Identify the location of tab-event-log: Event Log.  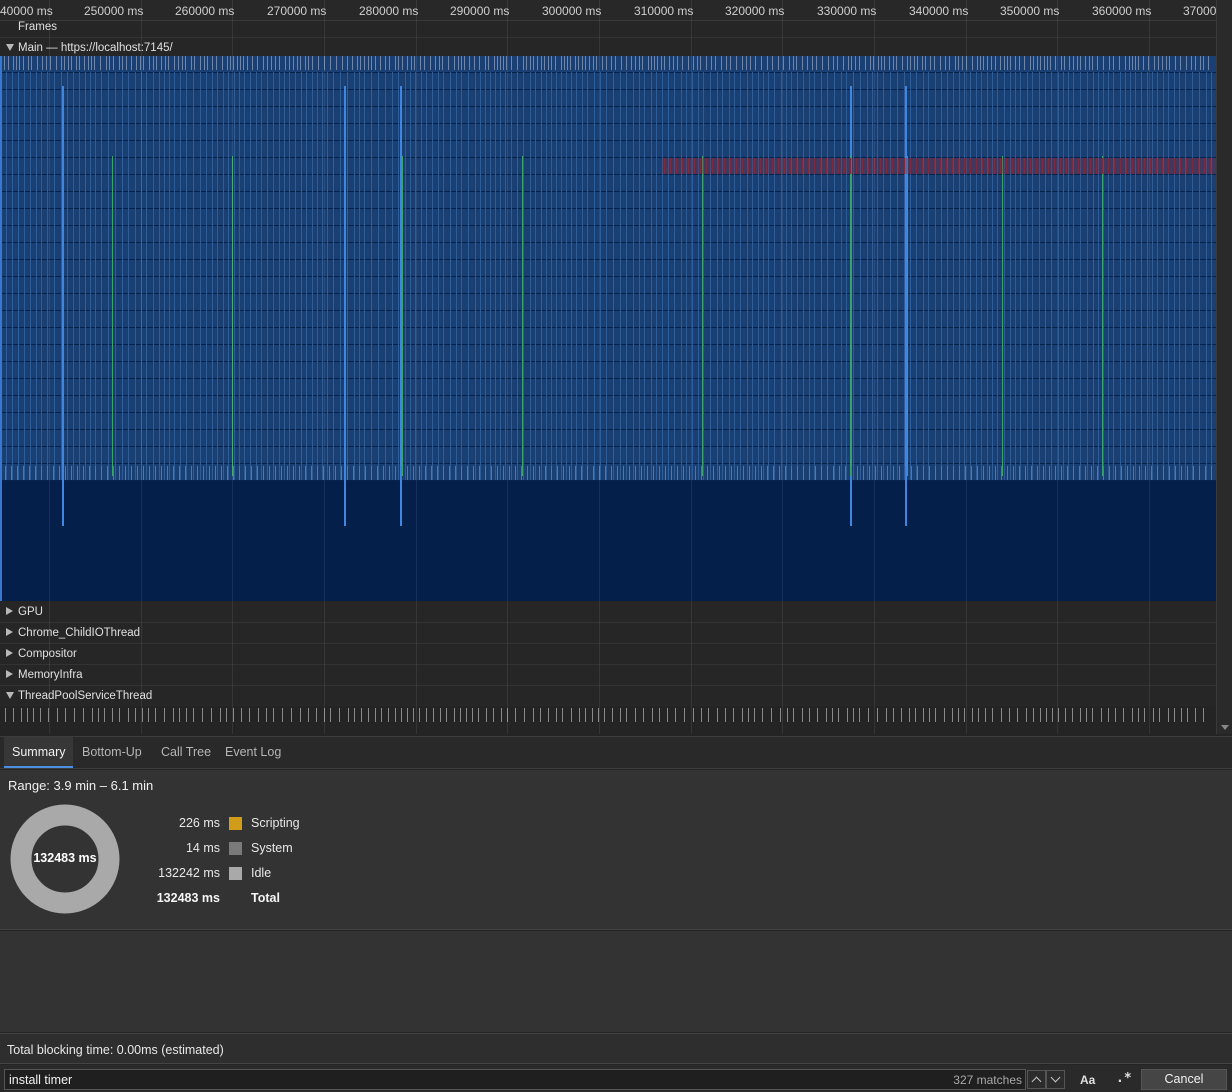
(253, 752).